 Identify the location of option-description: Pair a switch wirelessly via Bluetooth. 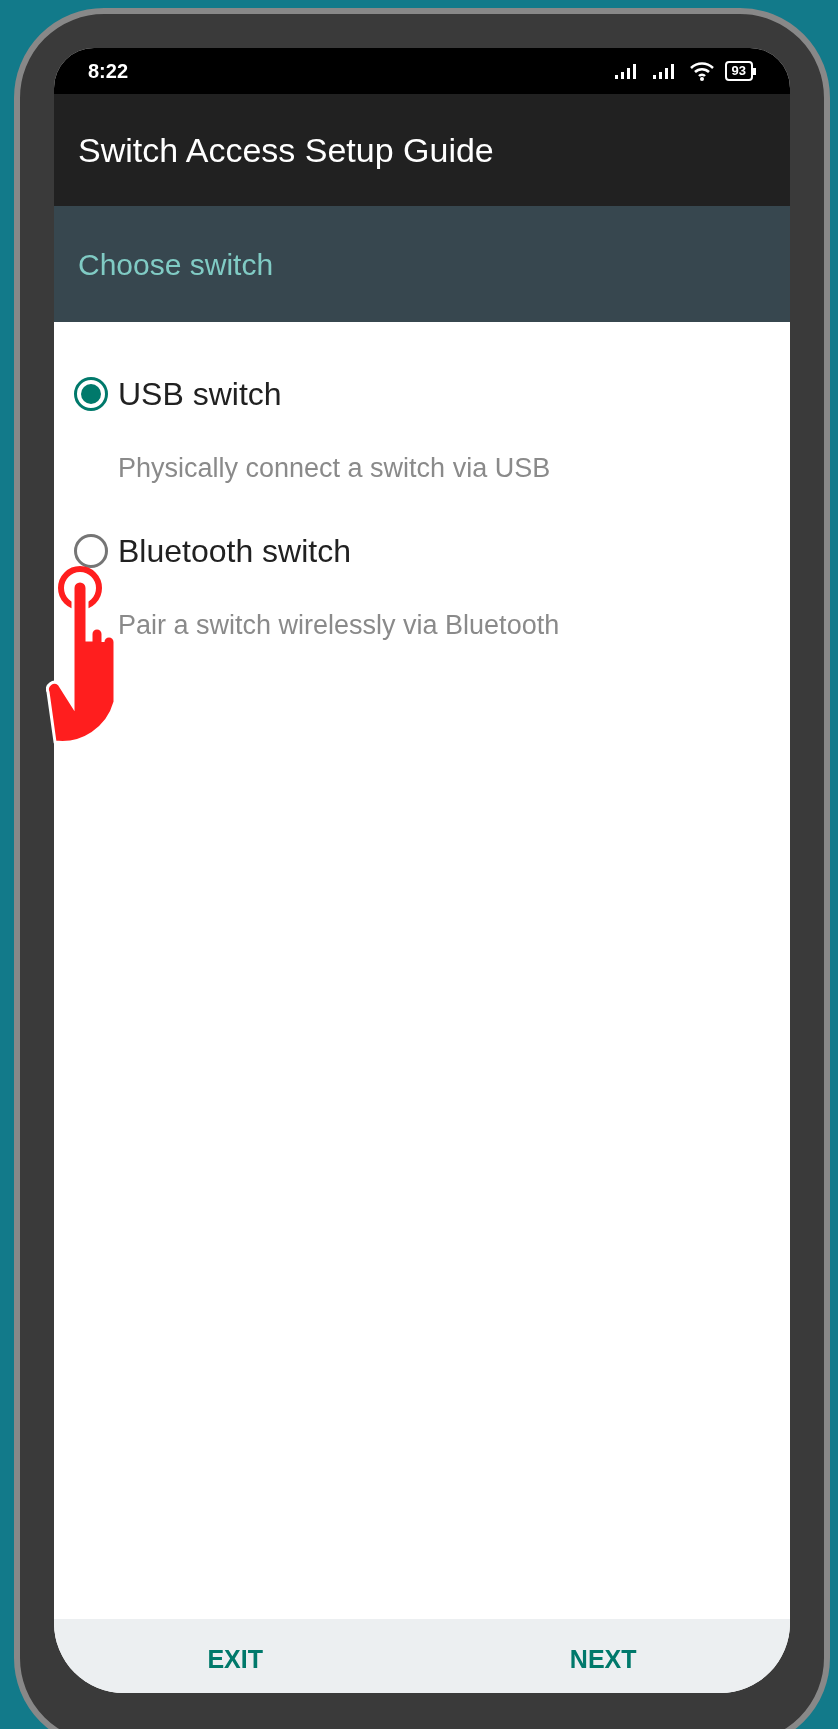
(339, 625).